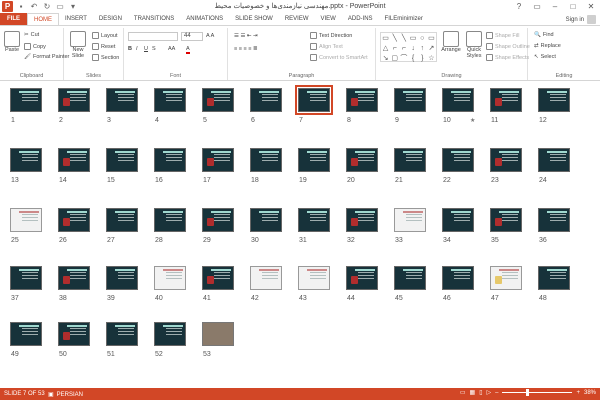 This screenshot has width=600, height=400. Describe the element at coordinates (578, 393) in the screenshot. I see `zoom-in-button: +` at that location.